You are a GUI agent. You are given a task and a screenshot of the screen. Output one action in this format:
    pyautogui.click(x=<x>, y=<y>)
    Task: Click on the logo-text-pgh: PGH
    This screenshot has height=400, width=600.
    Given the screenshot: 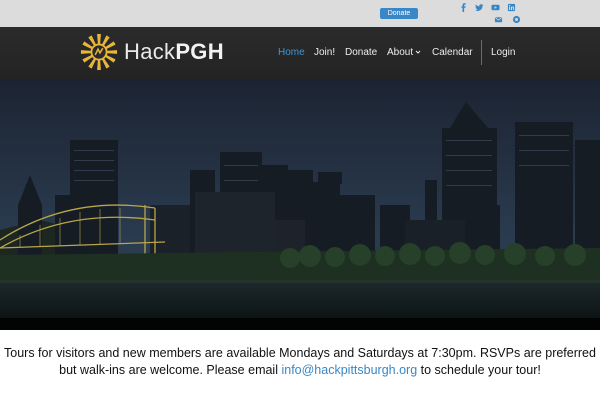 What is the action you would take?
    pyautogui.click(x=199, y=51)
    